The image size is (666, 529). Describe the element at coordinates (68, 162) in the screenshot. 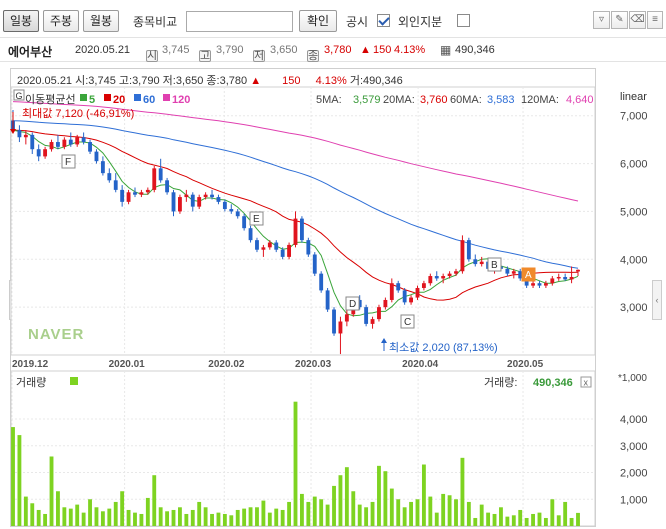

I see `marker-f-label: F` at that location.